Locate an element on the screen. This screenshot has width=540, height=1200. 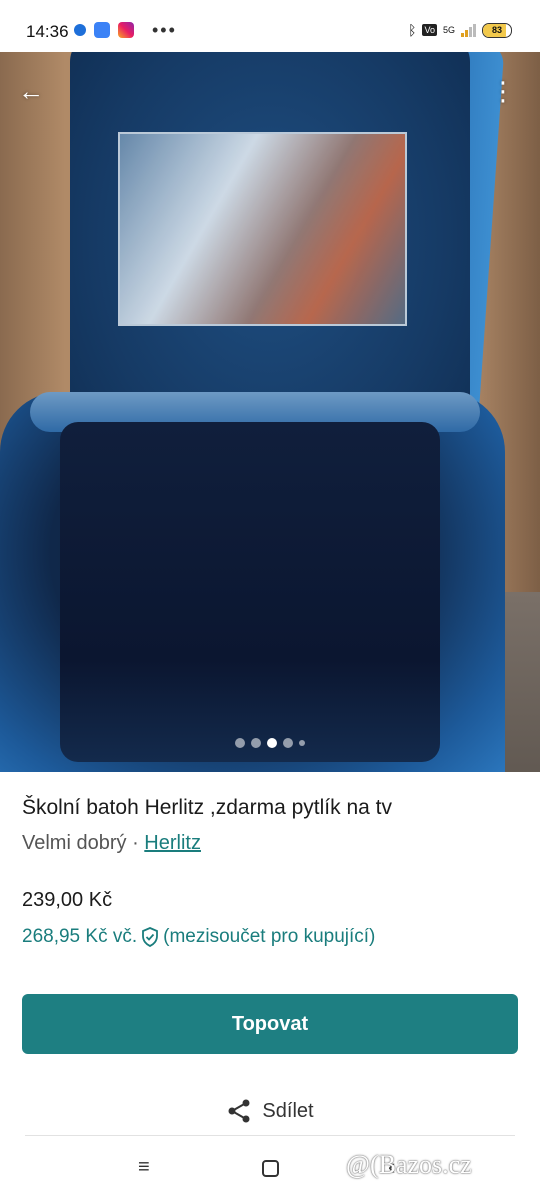
price: 239,00 Kč is located at coordinates (67, 900).